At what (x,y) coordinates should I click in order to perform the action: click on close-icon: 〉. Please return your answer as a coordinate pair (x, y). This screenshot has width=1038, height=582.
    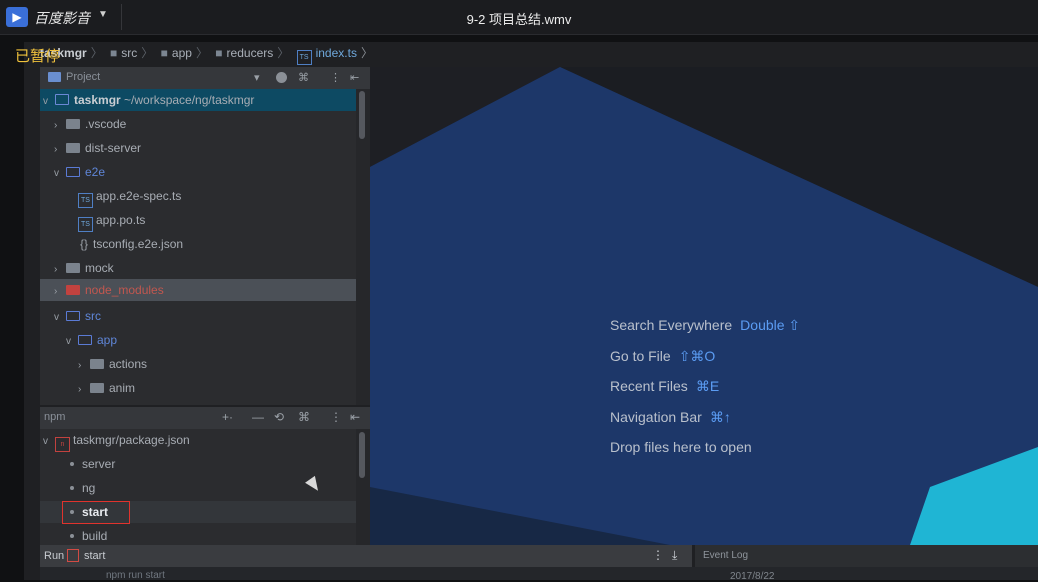
    Looking at the image, I should click on (367, 53).